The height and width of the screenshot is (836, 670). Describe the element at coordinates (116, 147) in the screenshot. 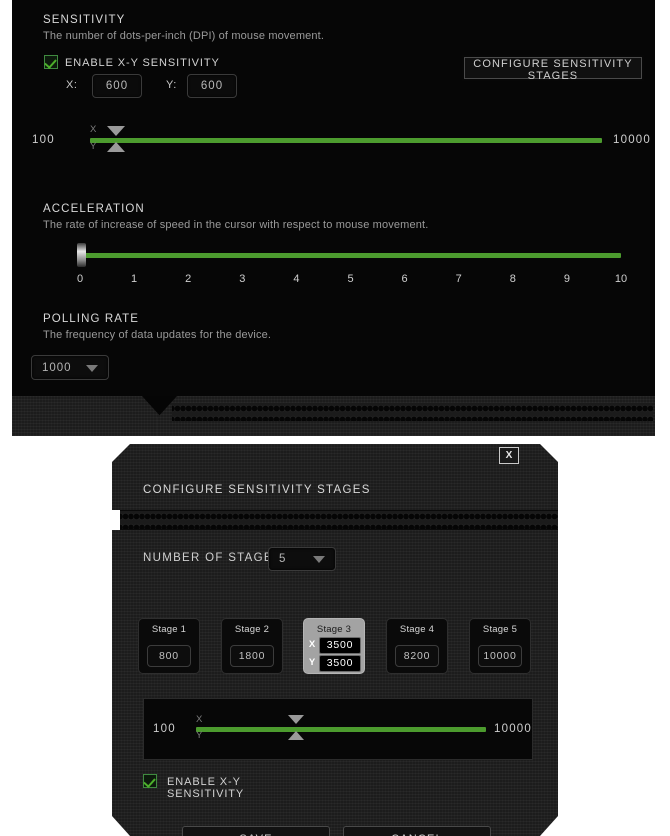

I see `sensitivity-slider-y-handle` at that location.